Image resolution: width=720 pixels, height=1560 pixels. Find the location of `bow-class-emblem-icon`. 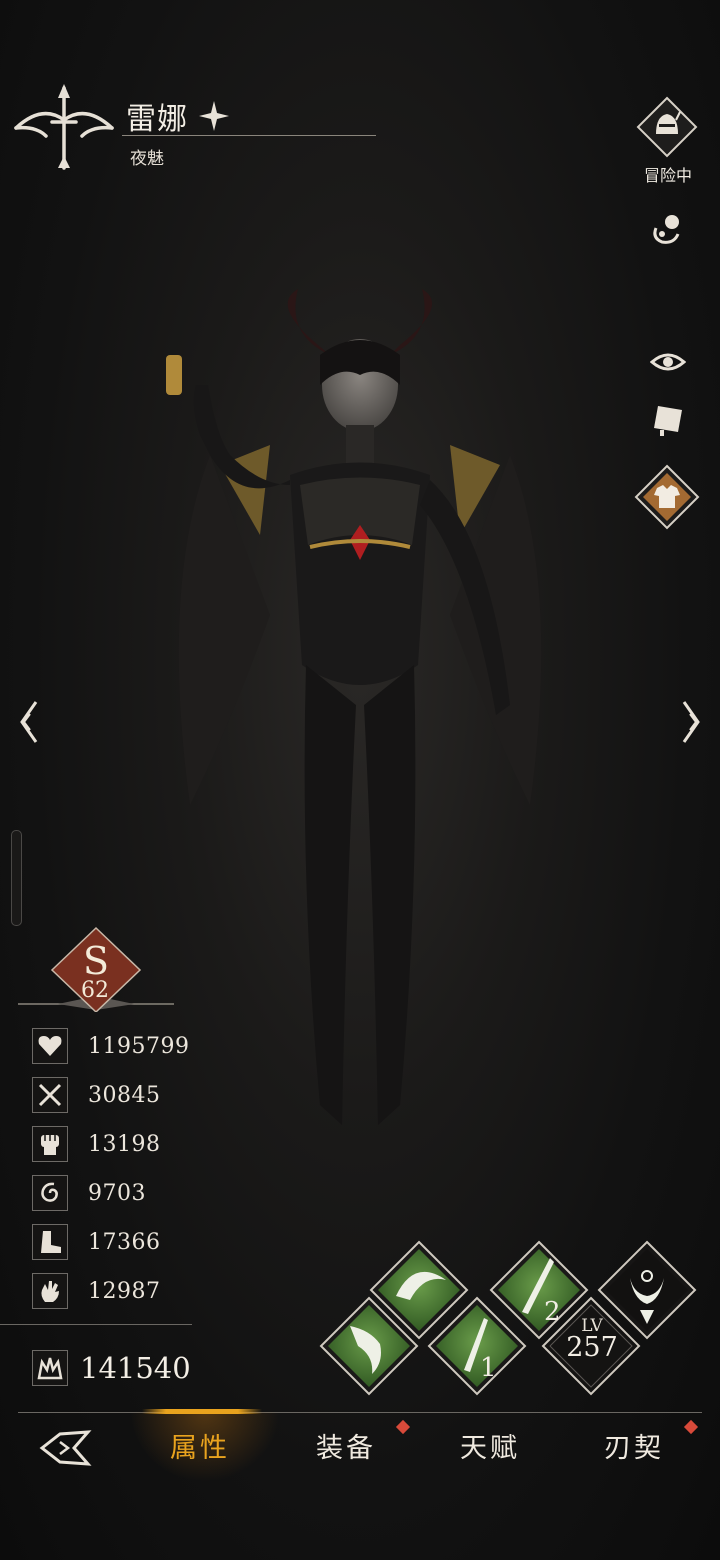

bow-class-emblem-icon is located at coordinates (64, 127).